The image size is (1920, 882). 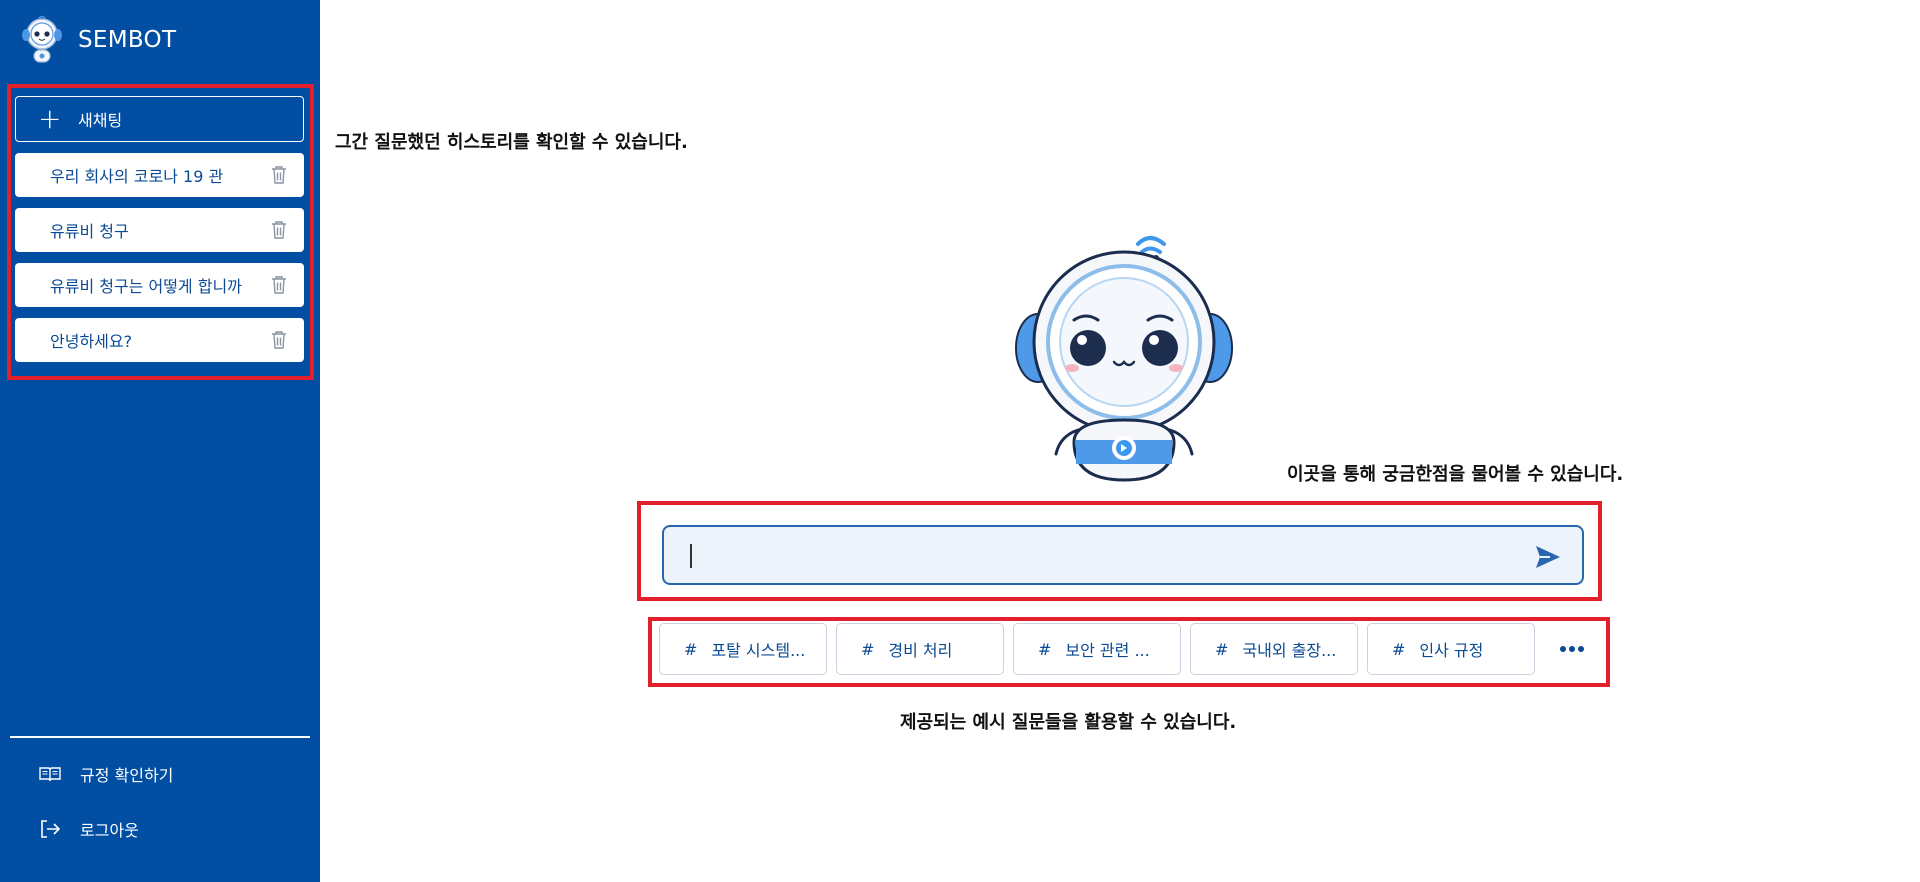 What do you see at coordinates (50, 774) in the screenshot?
I see `book-icon` at bounding box center [50, 774].